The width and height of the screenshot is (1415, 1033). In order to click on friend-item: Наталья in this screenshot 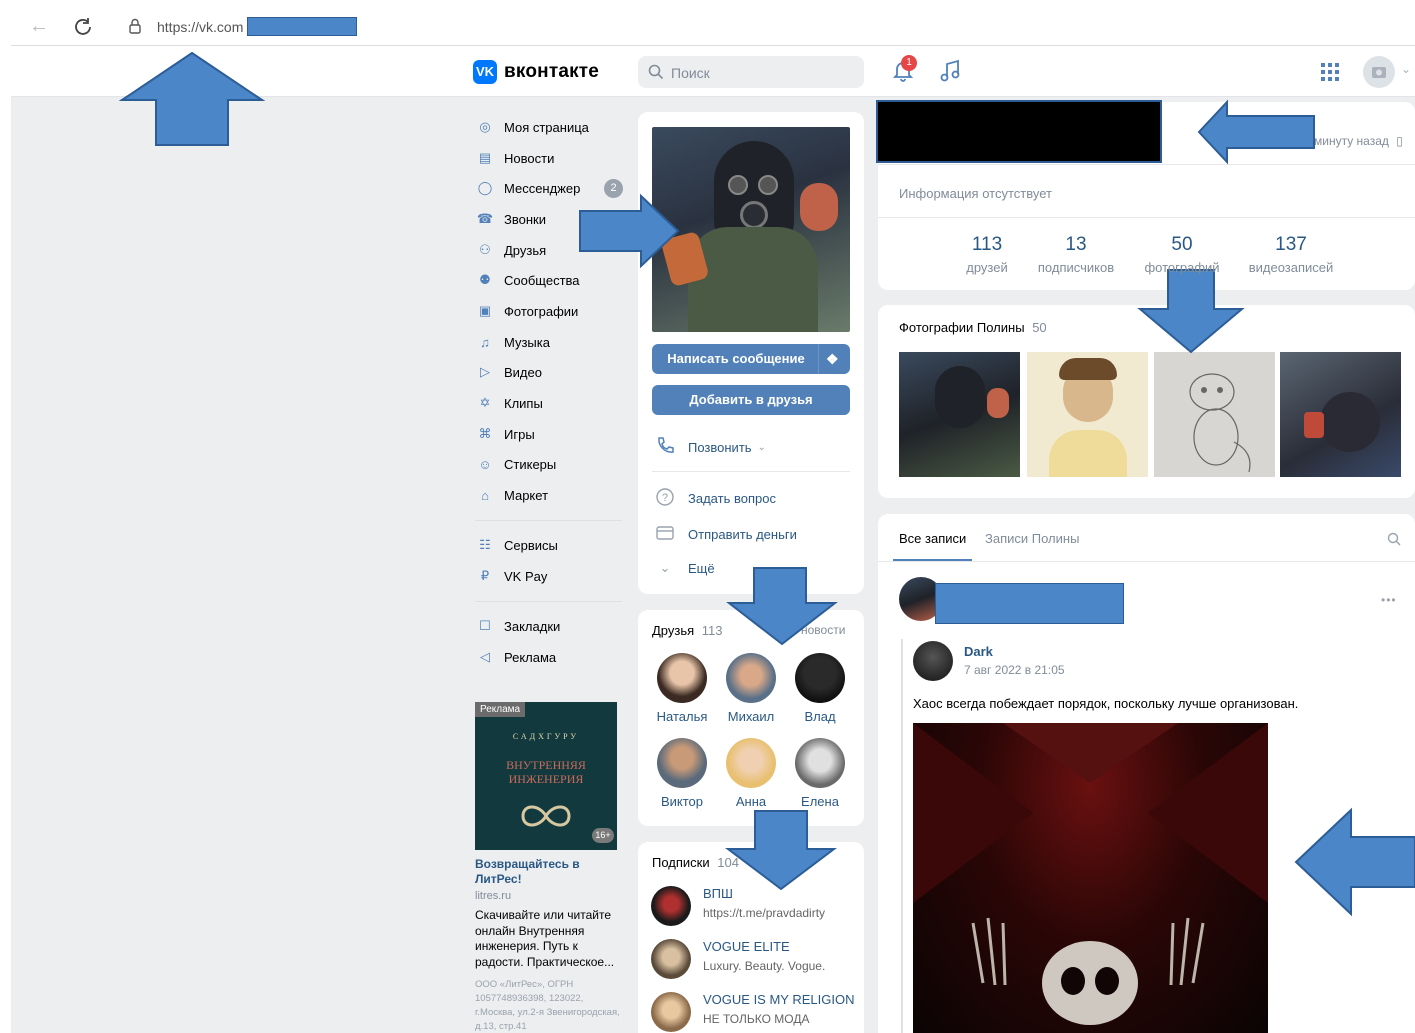, I will do `click(682, 688)`.